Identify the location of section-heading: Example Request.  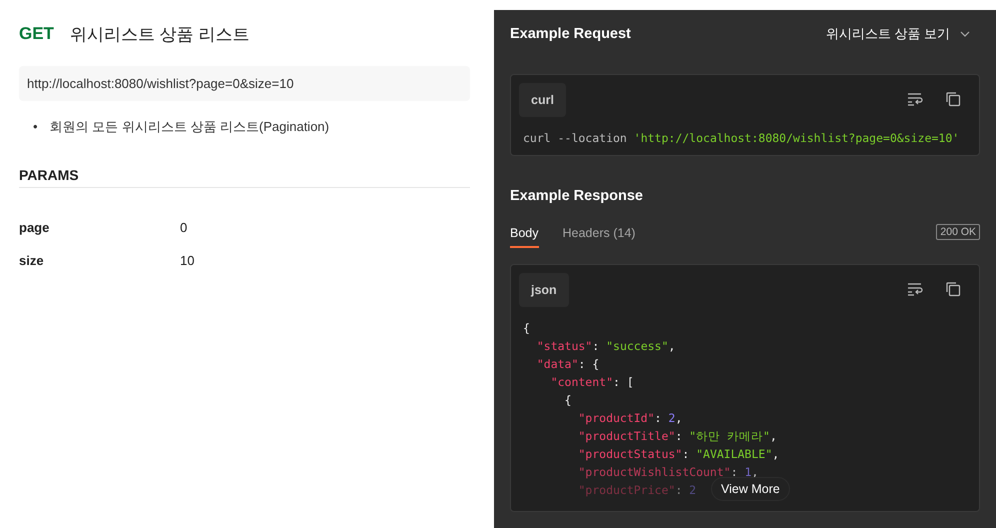
(570, 34).